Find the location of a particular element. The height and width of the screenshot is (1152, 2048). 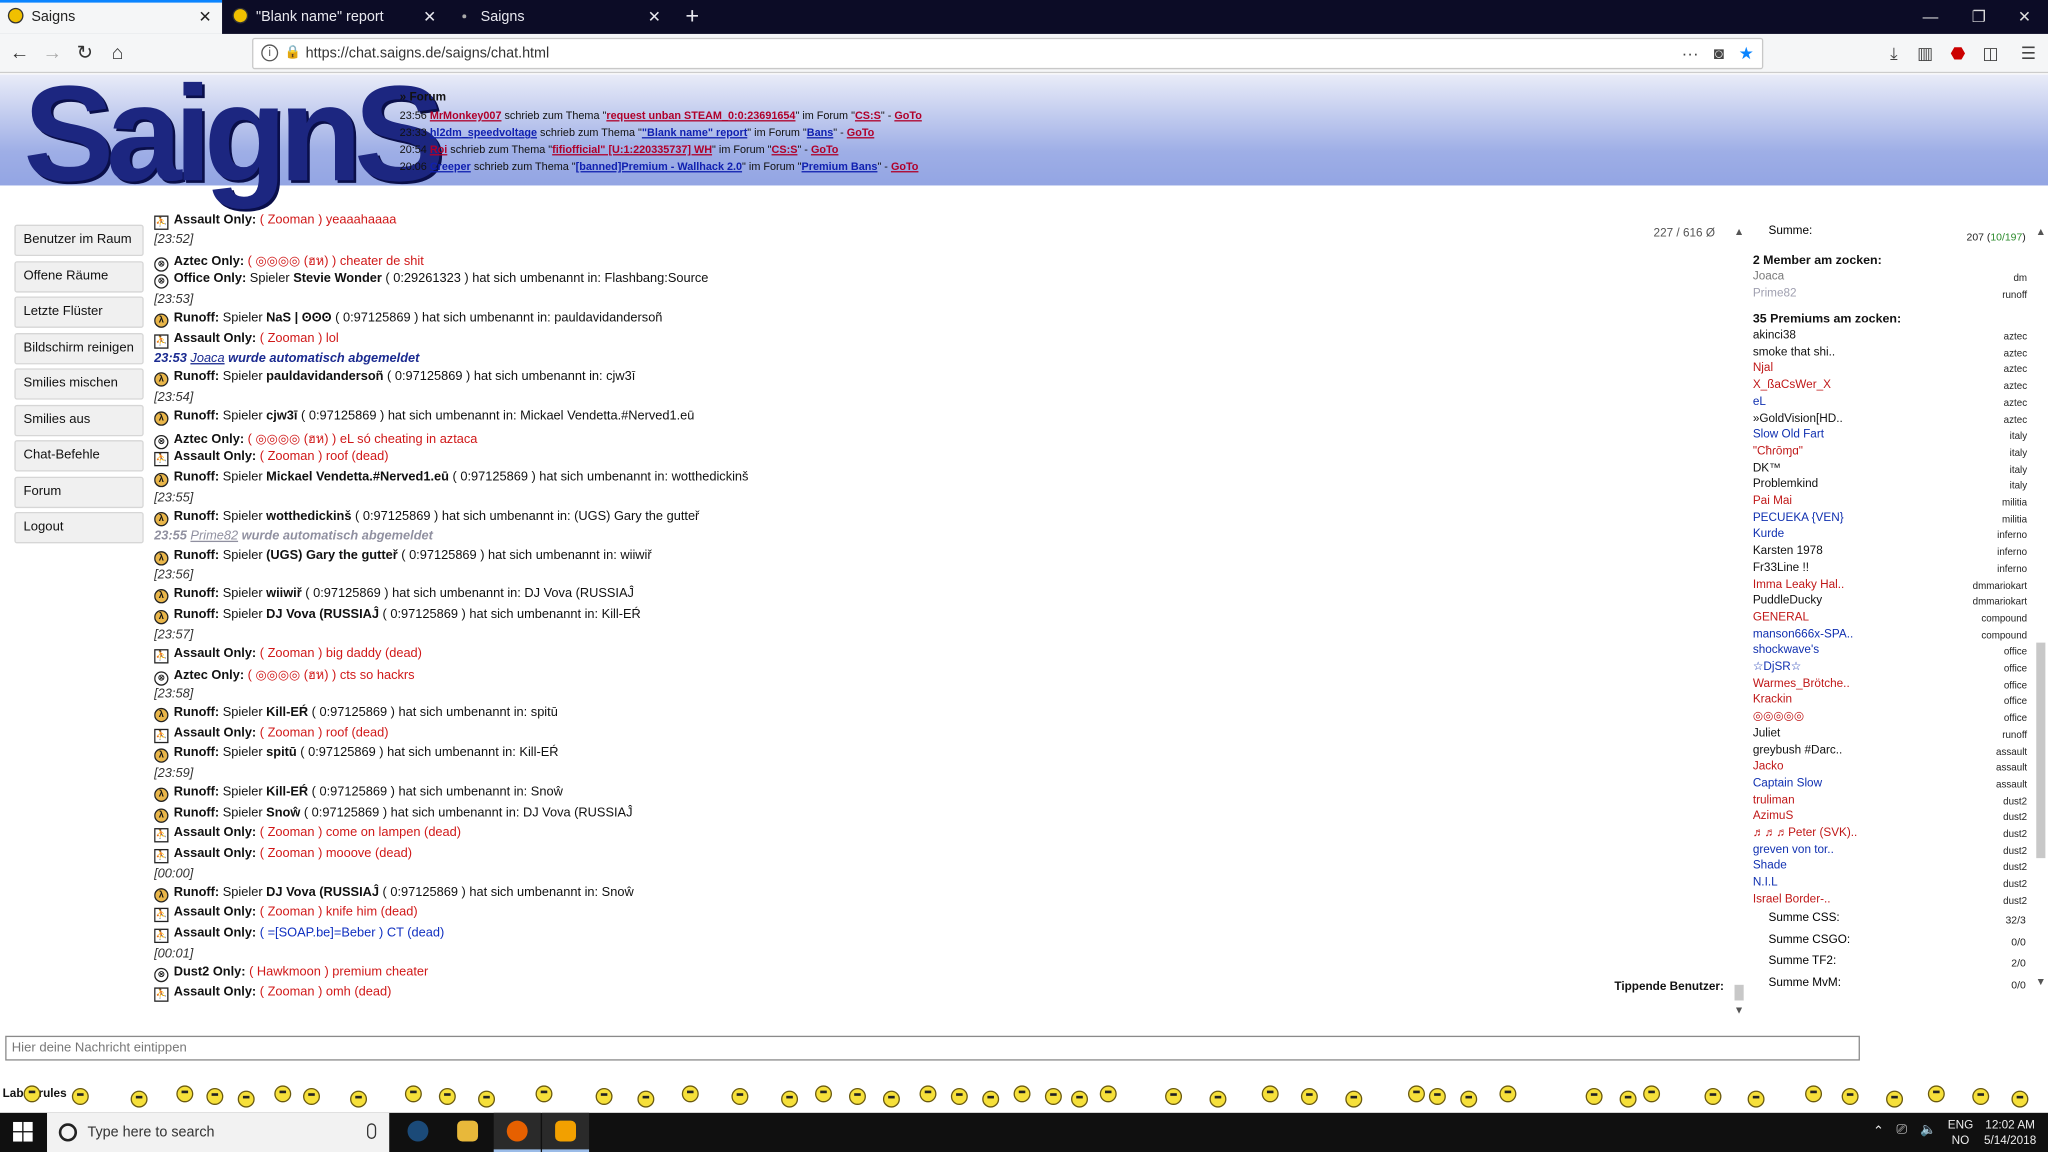

user-name: DK™ is located at coordinates (1767, 467).